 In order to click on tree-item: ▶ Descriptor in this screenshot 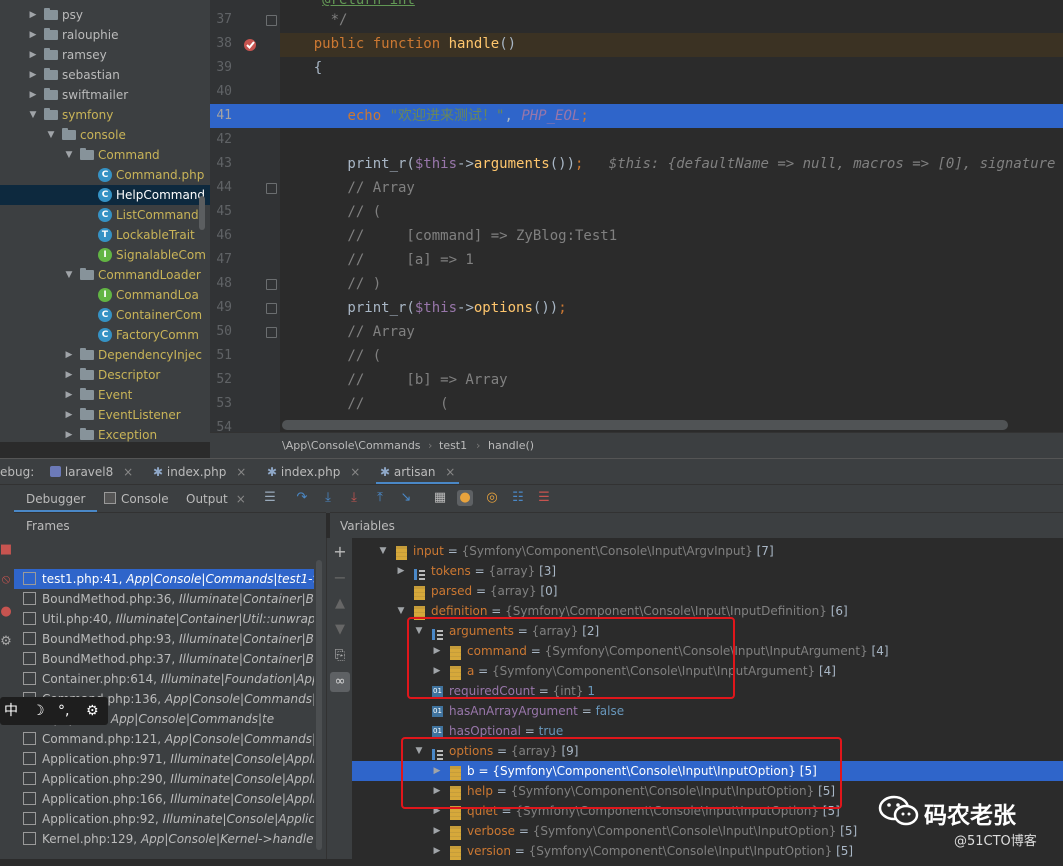, I will do `click(105, 375)`.